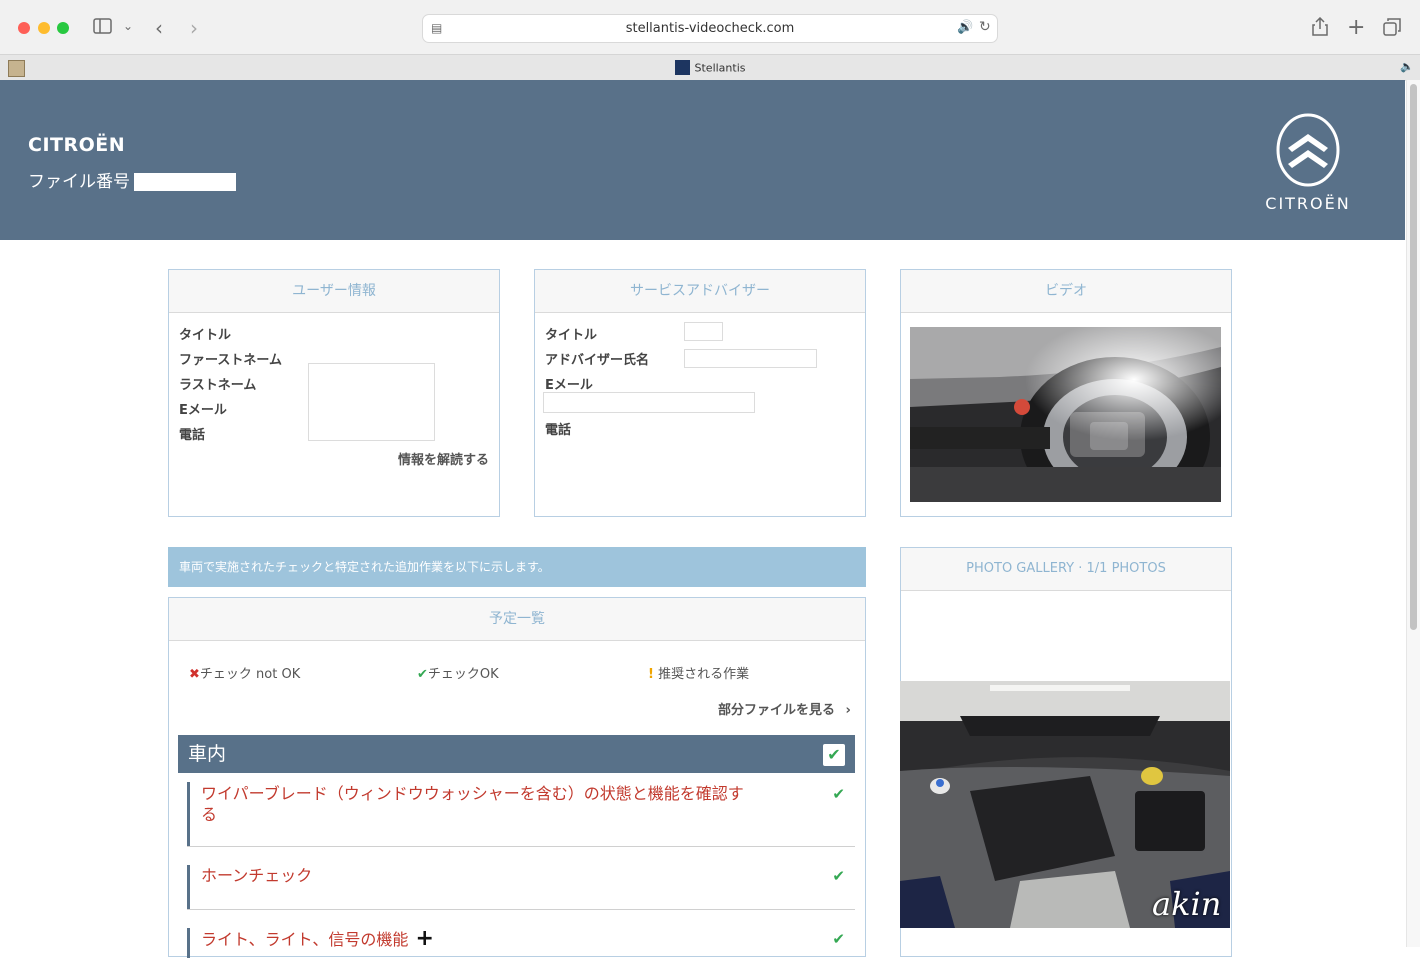  I want to click on user-email-label: Eメール, so click(203, 410).